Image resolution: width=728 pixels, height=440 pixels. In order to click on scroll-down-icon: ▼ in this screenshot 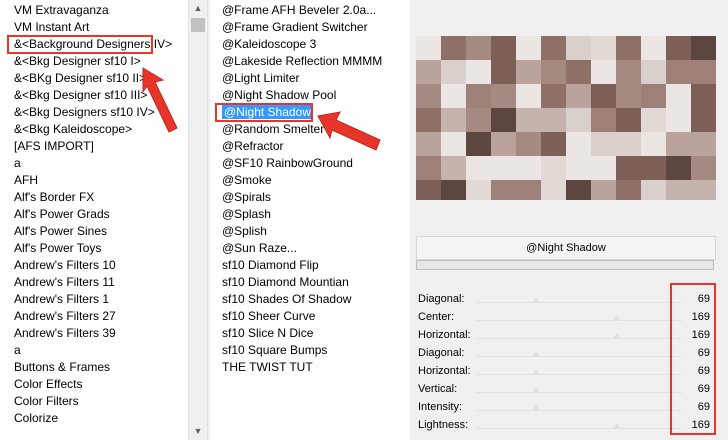, I will do `click(198, 431)`.